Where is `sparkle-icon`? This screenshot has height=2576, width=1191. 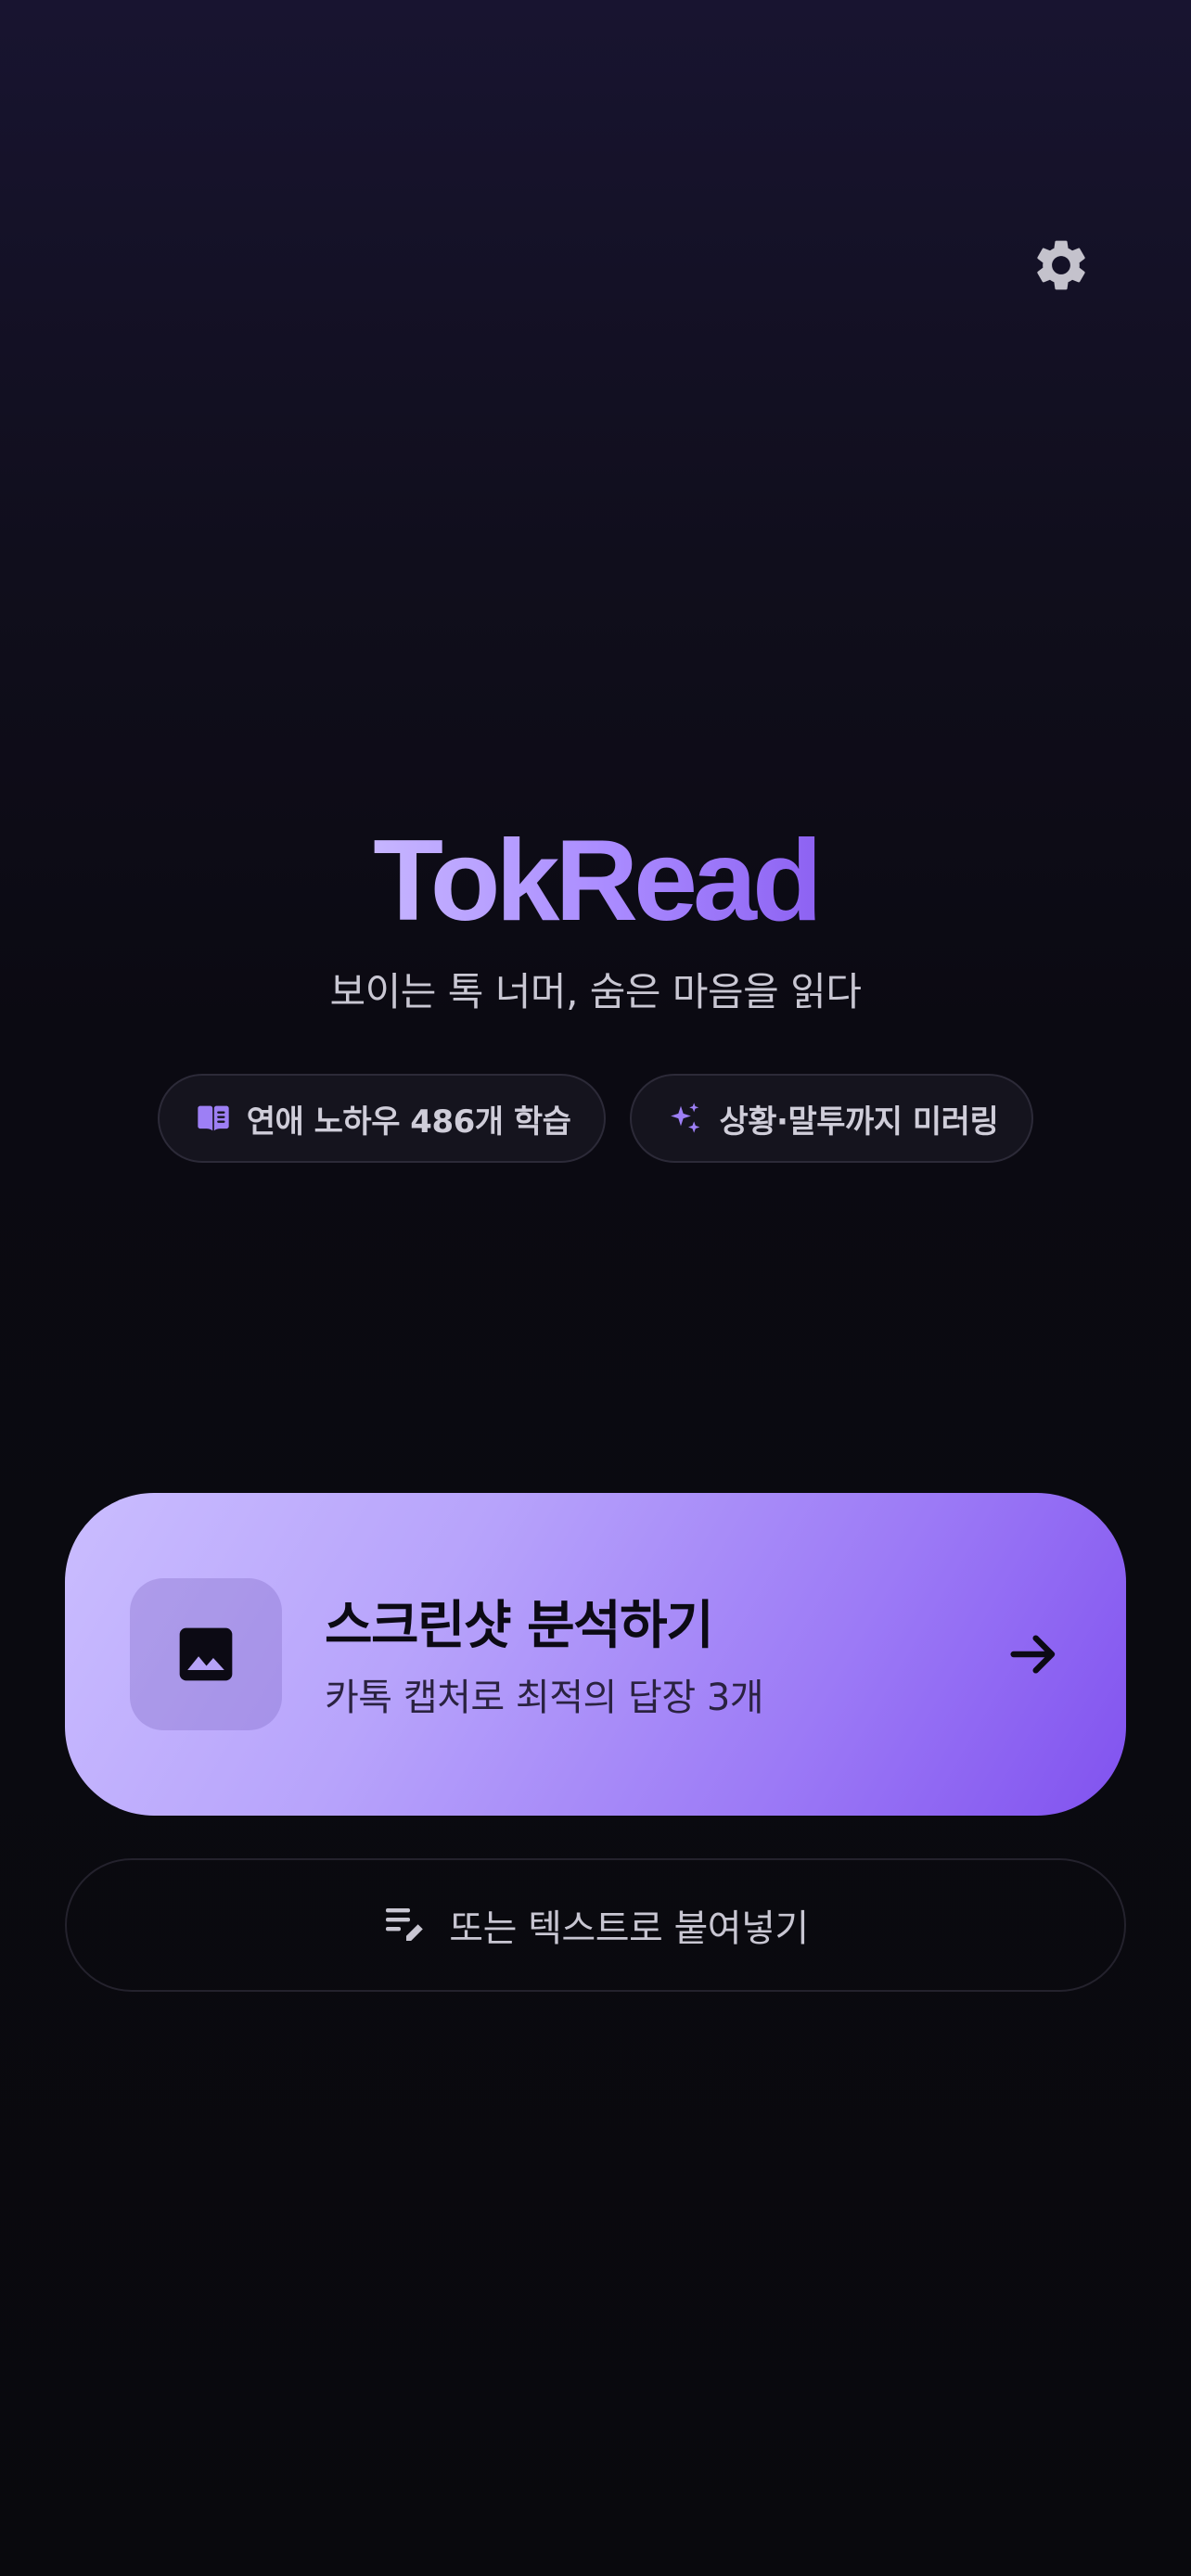
sparkle-icon is located at coordinates (686, 1118).